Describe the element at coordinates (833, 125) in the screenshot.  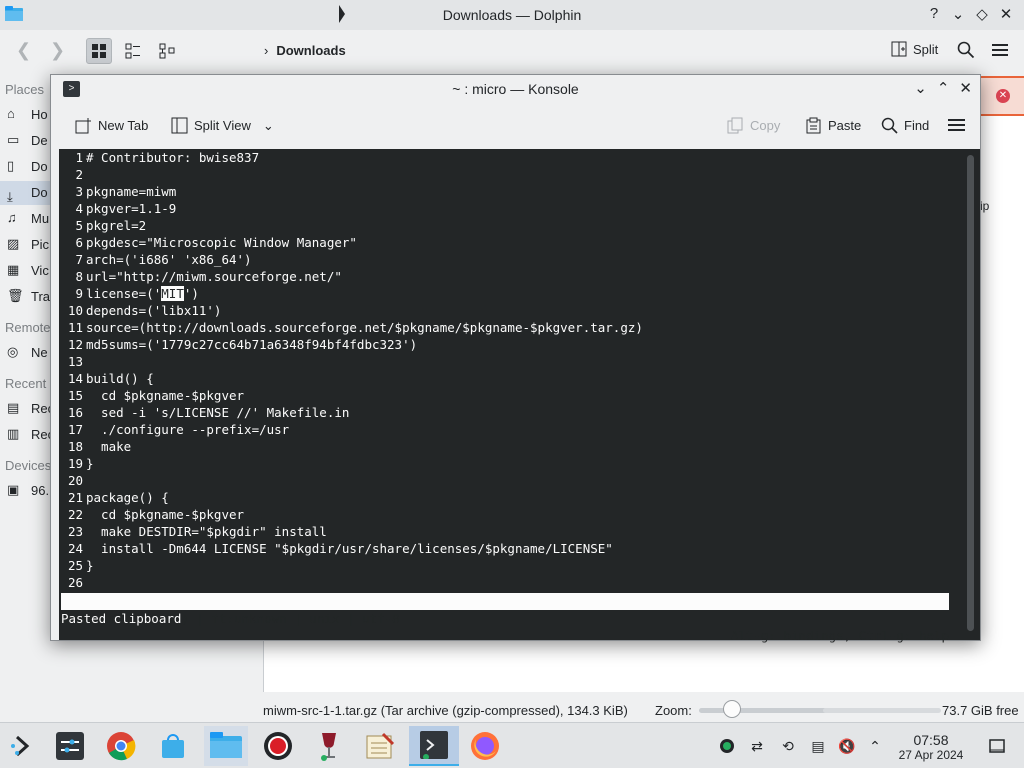
I see `paste-button: Paste` at that location.